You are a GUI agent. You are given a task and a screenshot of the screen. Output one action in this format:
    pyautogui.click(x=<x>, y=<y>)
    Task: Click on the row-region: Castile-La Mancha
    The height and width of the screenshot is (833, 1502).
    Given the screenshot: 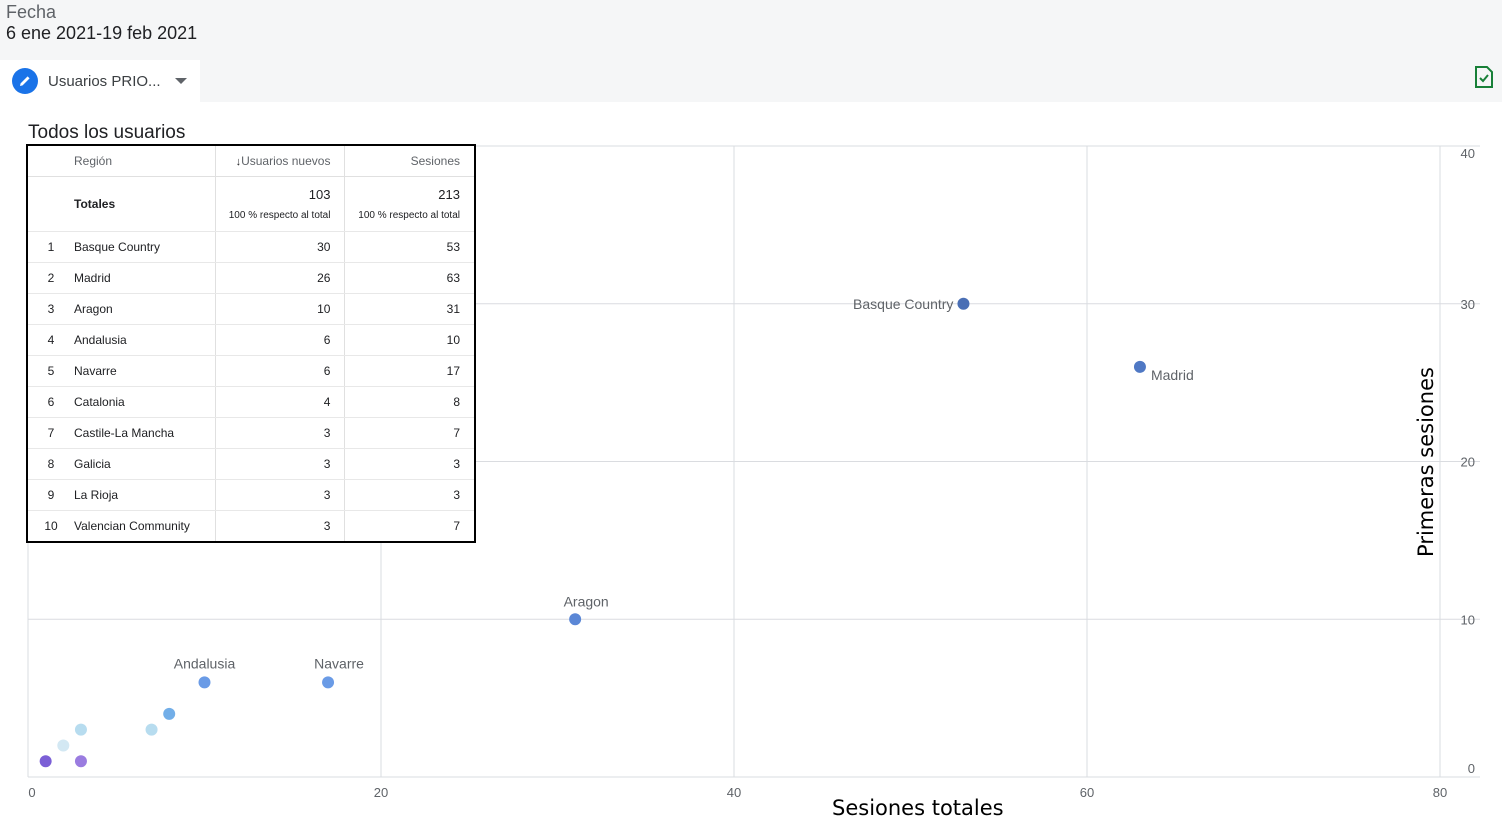 What is the action you would take?
    pyautogui.click(x=145, y=433)
    